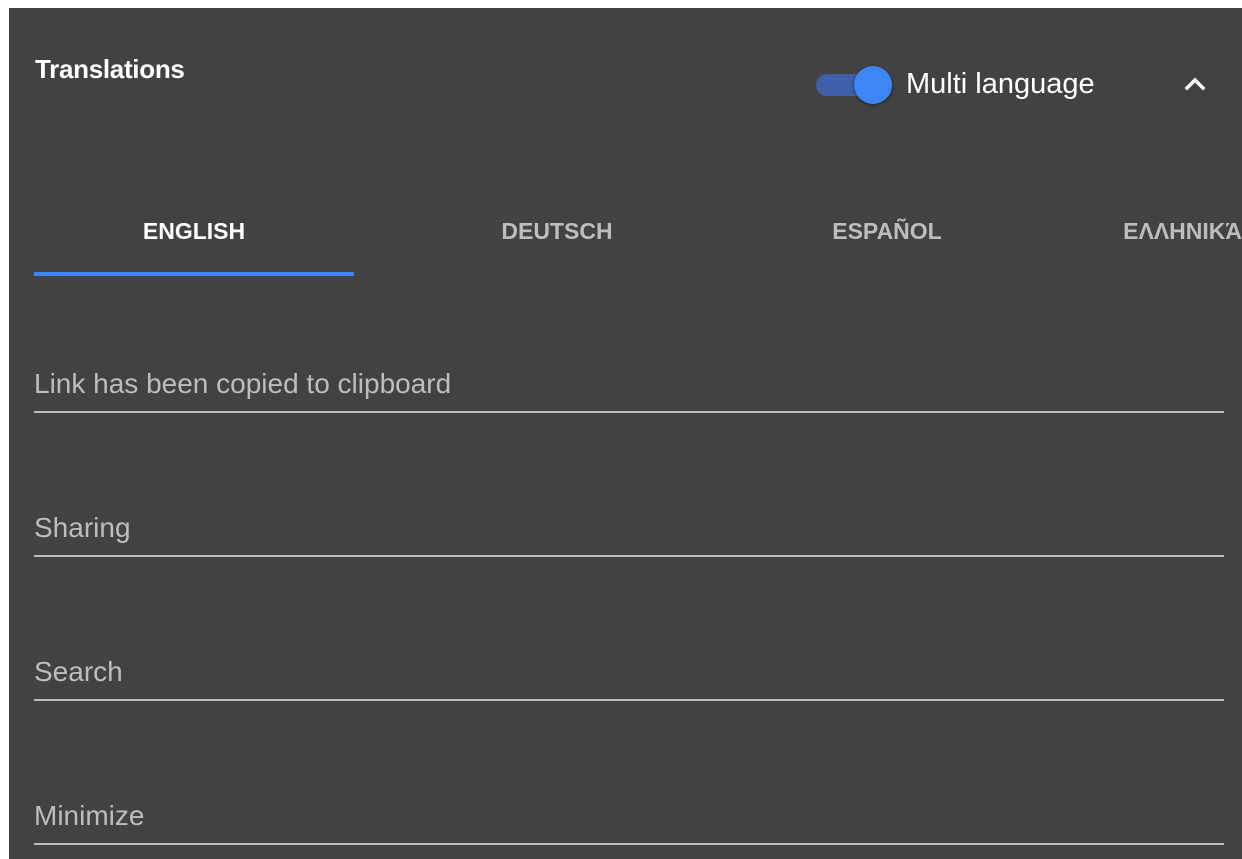 The image size is (1242, 859). I want to click on translation-field-search, so click(629, 674).